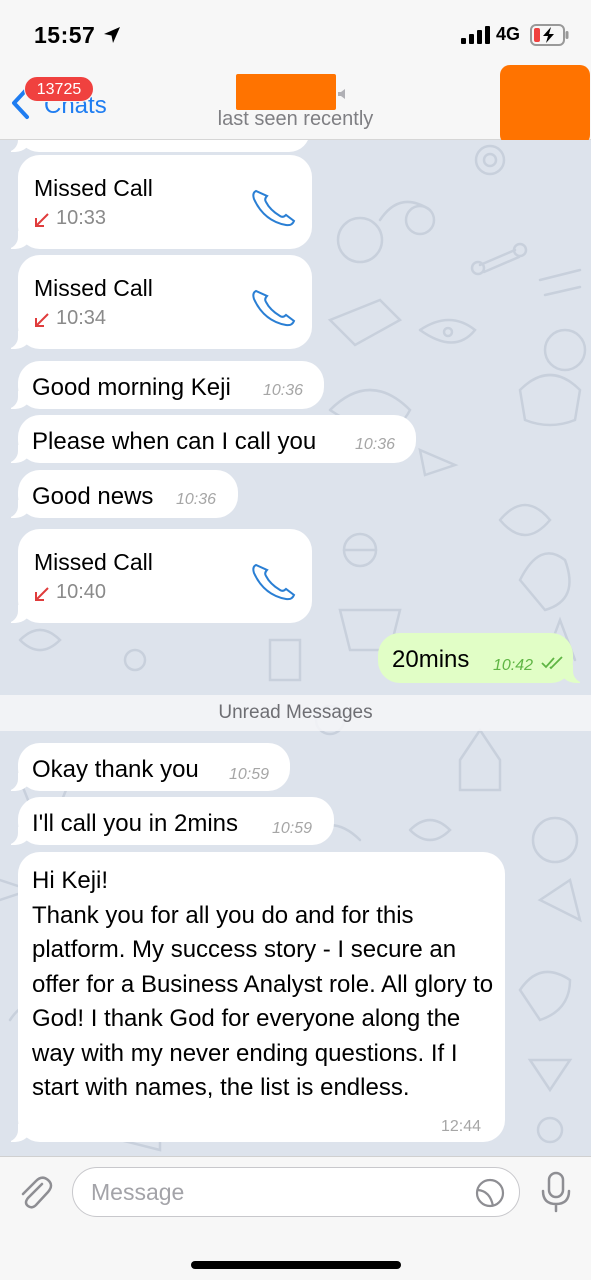  I want to click on missed-call-time: 10:34, so click(81, 318).